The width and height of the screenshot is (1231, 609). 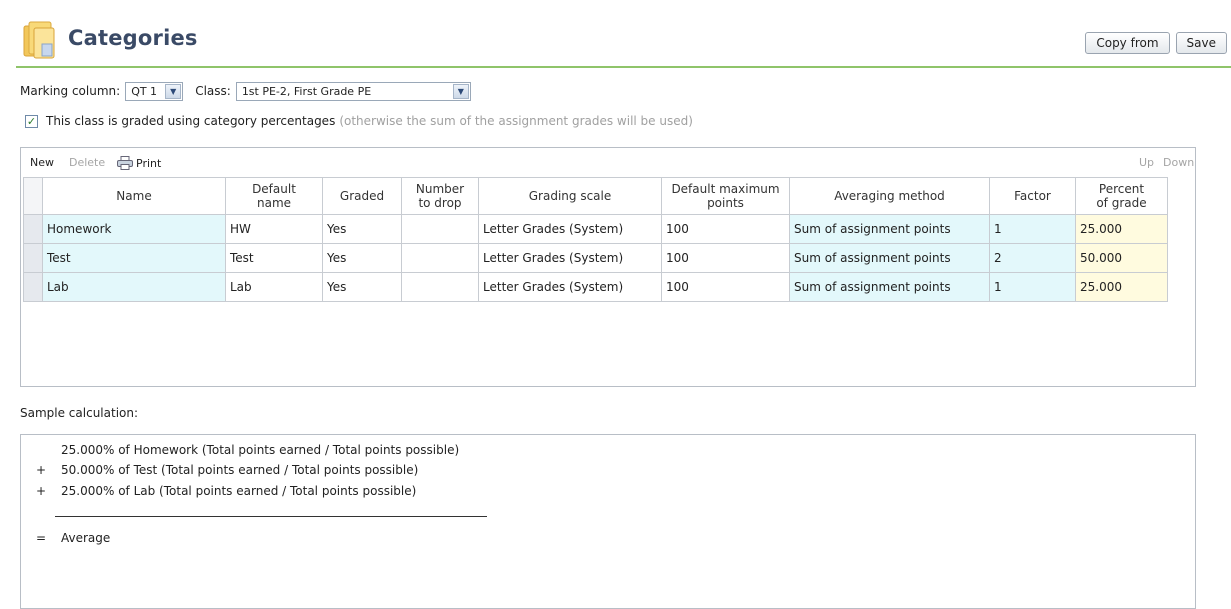 What do you see at coordinates (134, 196) in the screenshot?
I see `column-header-name: Name` at bounding box center [134, 196].